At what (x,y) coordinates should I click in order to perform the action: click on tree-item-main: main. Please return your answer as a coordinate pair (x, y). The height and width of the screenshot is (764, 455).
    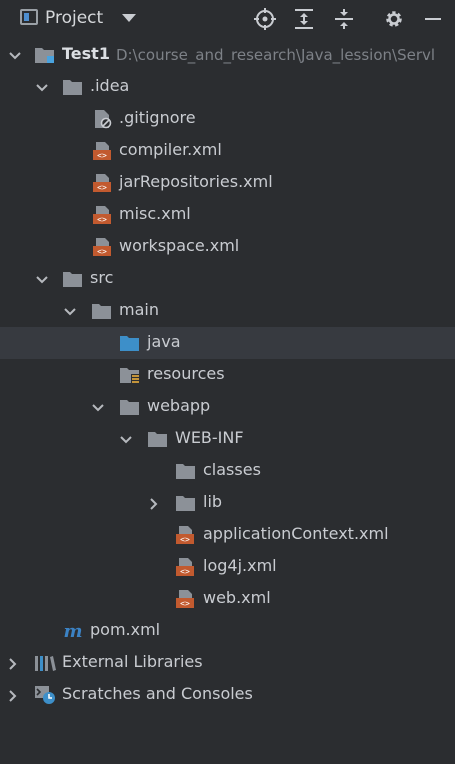
    Looking at the image, I should click on (227, 311).